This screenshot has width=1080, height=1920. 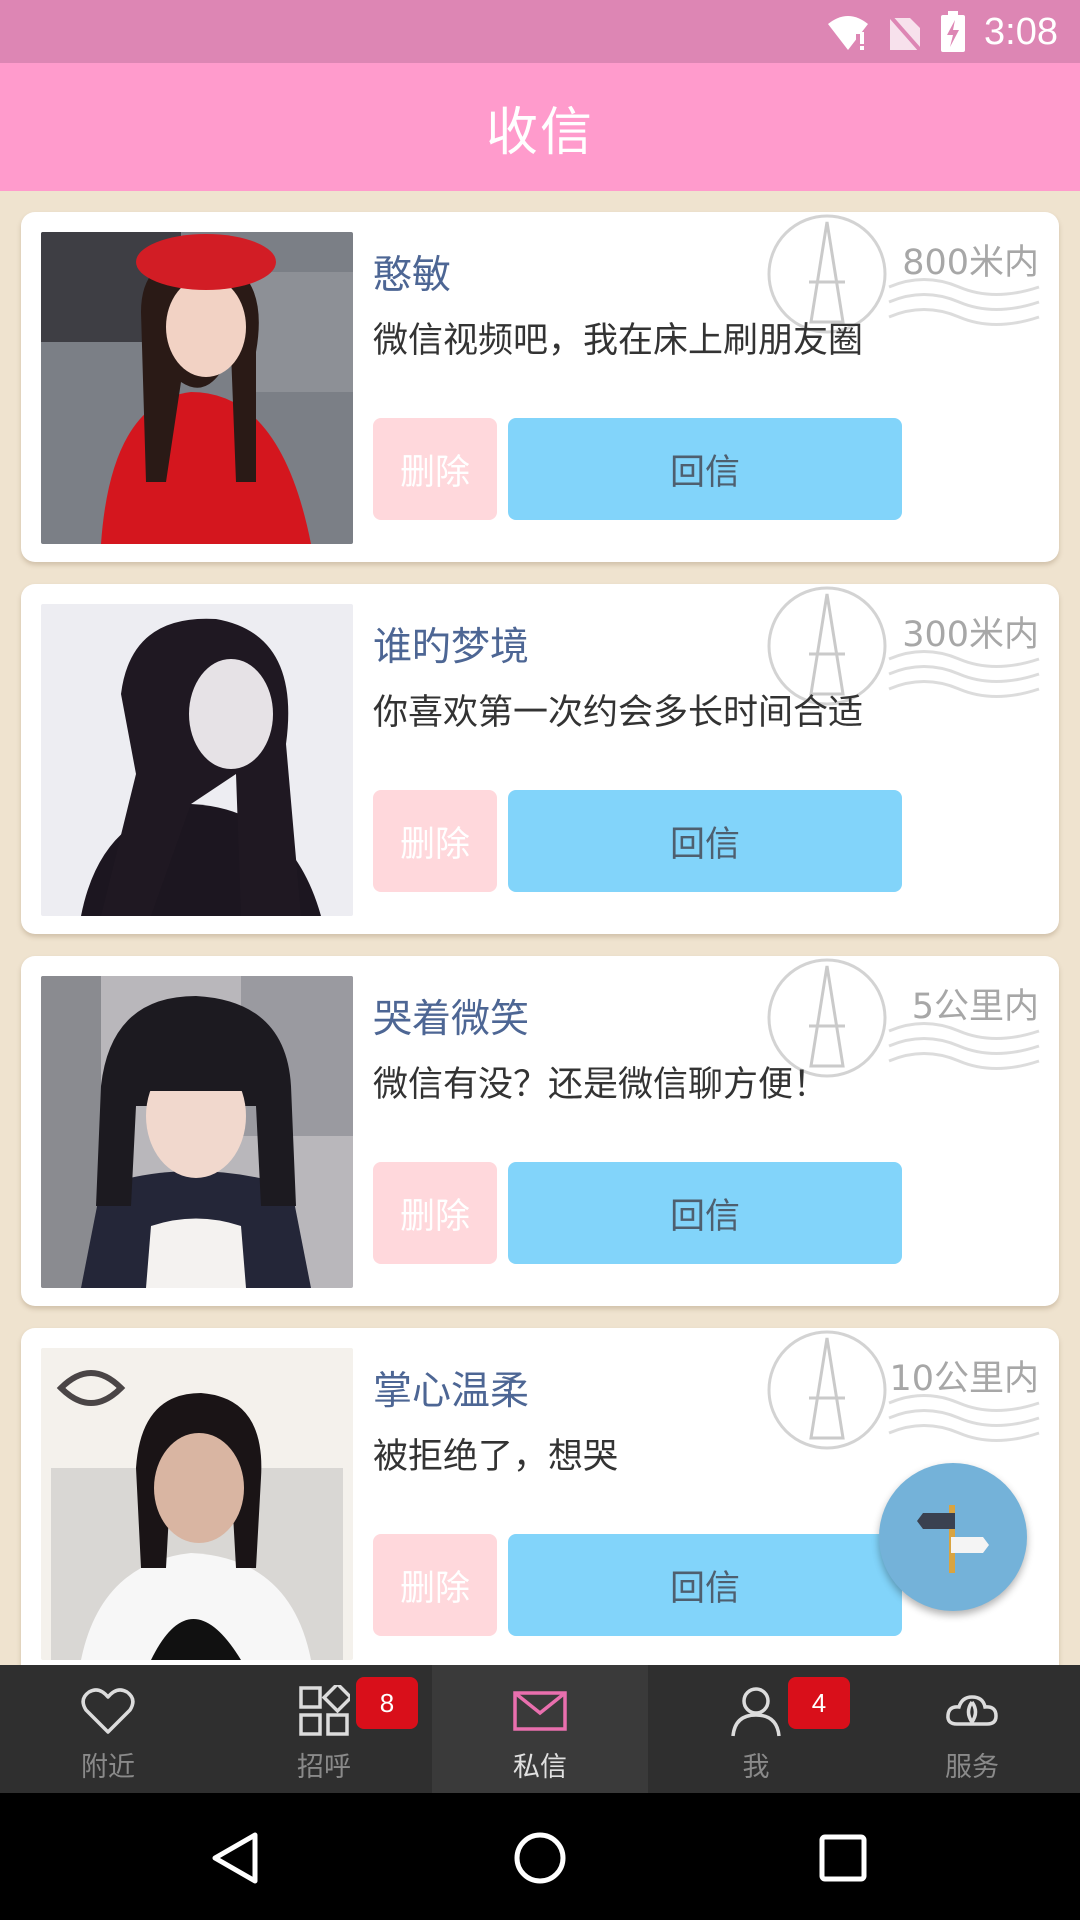 I want to click on signpost-icon, so click(x=953, y=1539).